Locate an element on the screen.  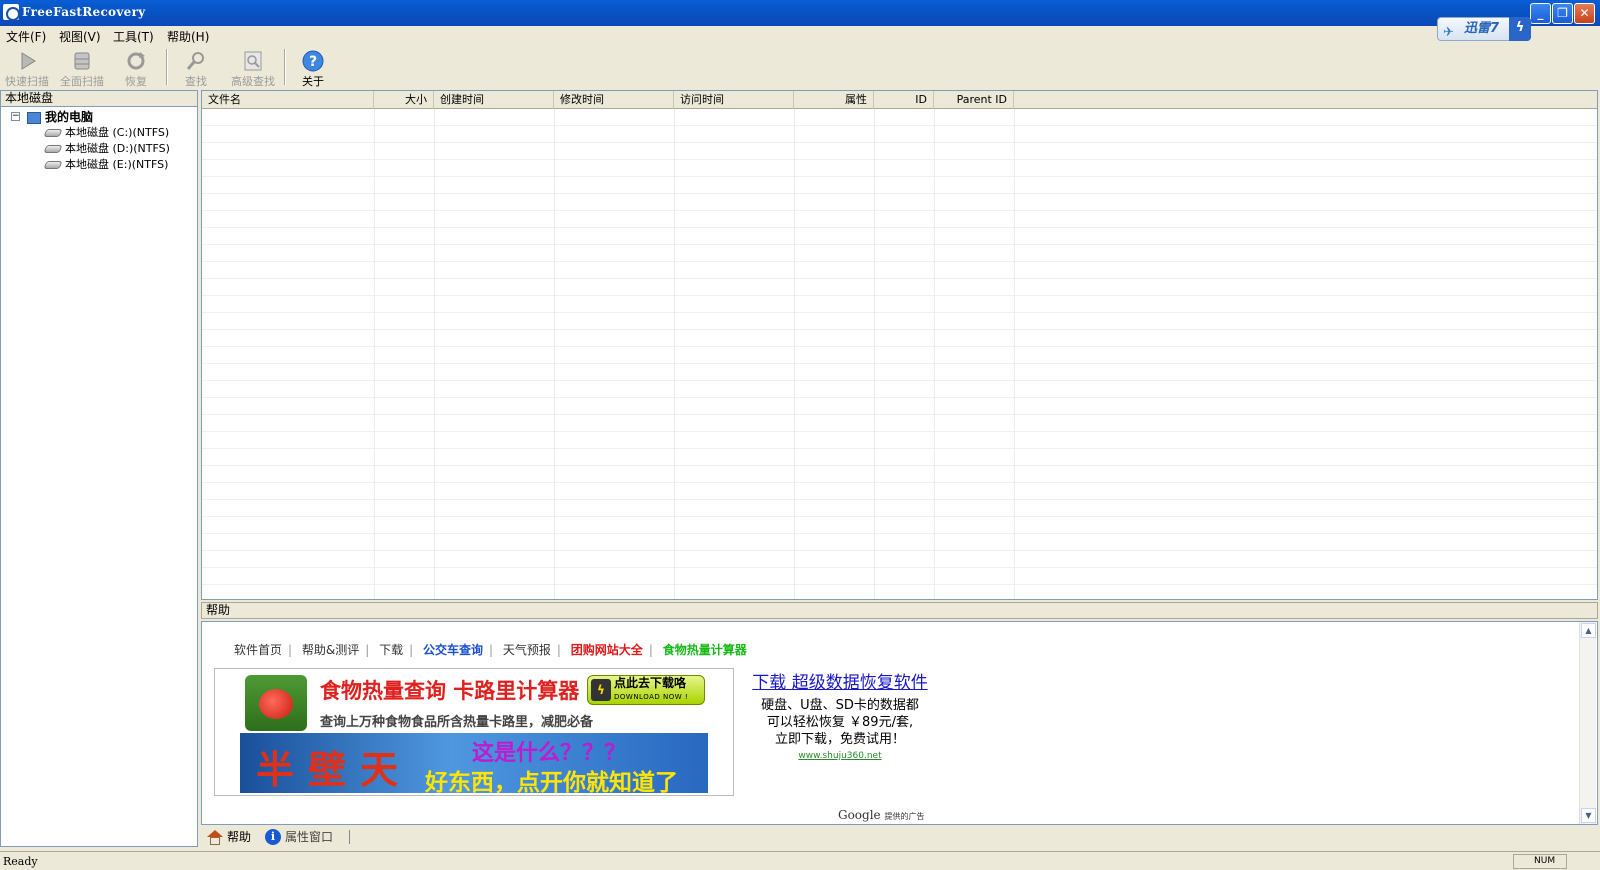
tree-item-drive-c: 本地磁盘 (C:)(NTFS) is located at coordinates (106, 133).